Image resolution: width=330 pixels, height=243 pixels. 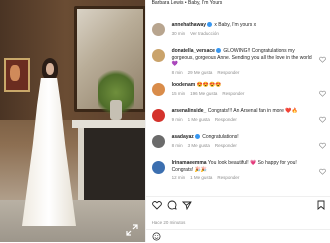 What do you see at coordinates (203, 3) in the screenshot?
I see `caption-text: • Baby, I'm Yours` at bounding box center [203, 3].